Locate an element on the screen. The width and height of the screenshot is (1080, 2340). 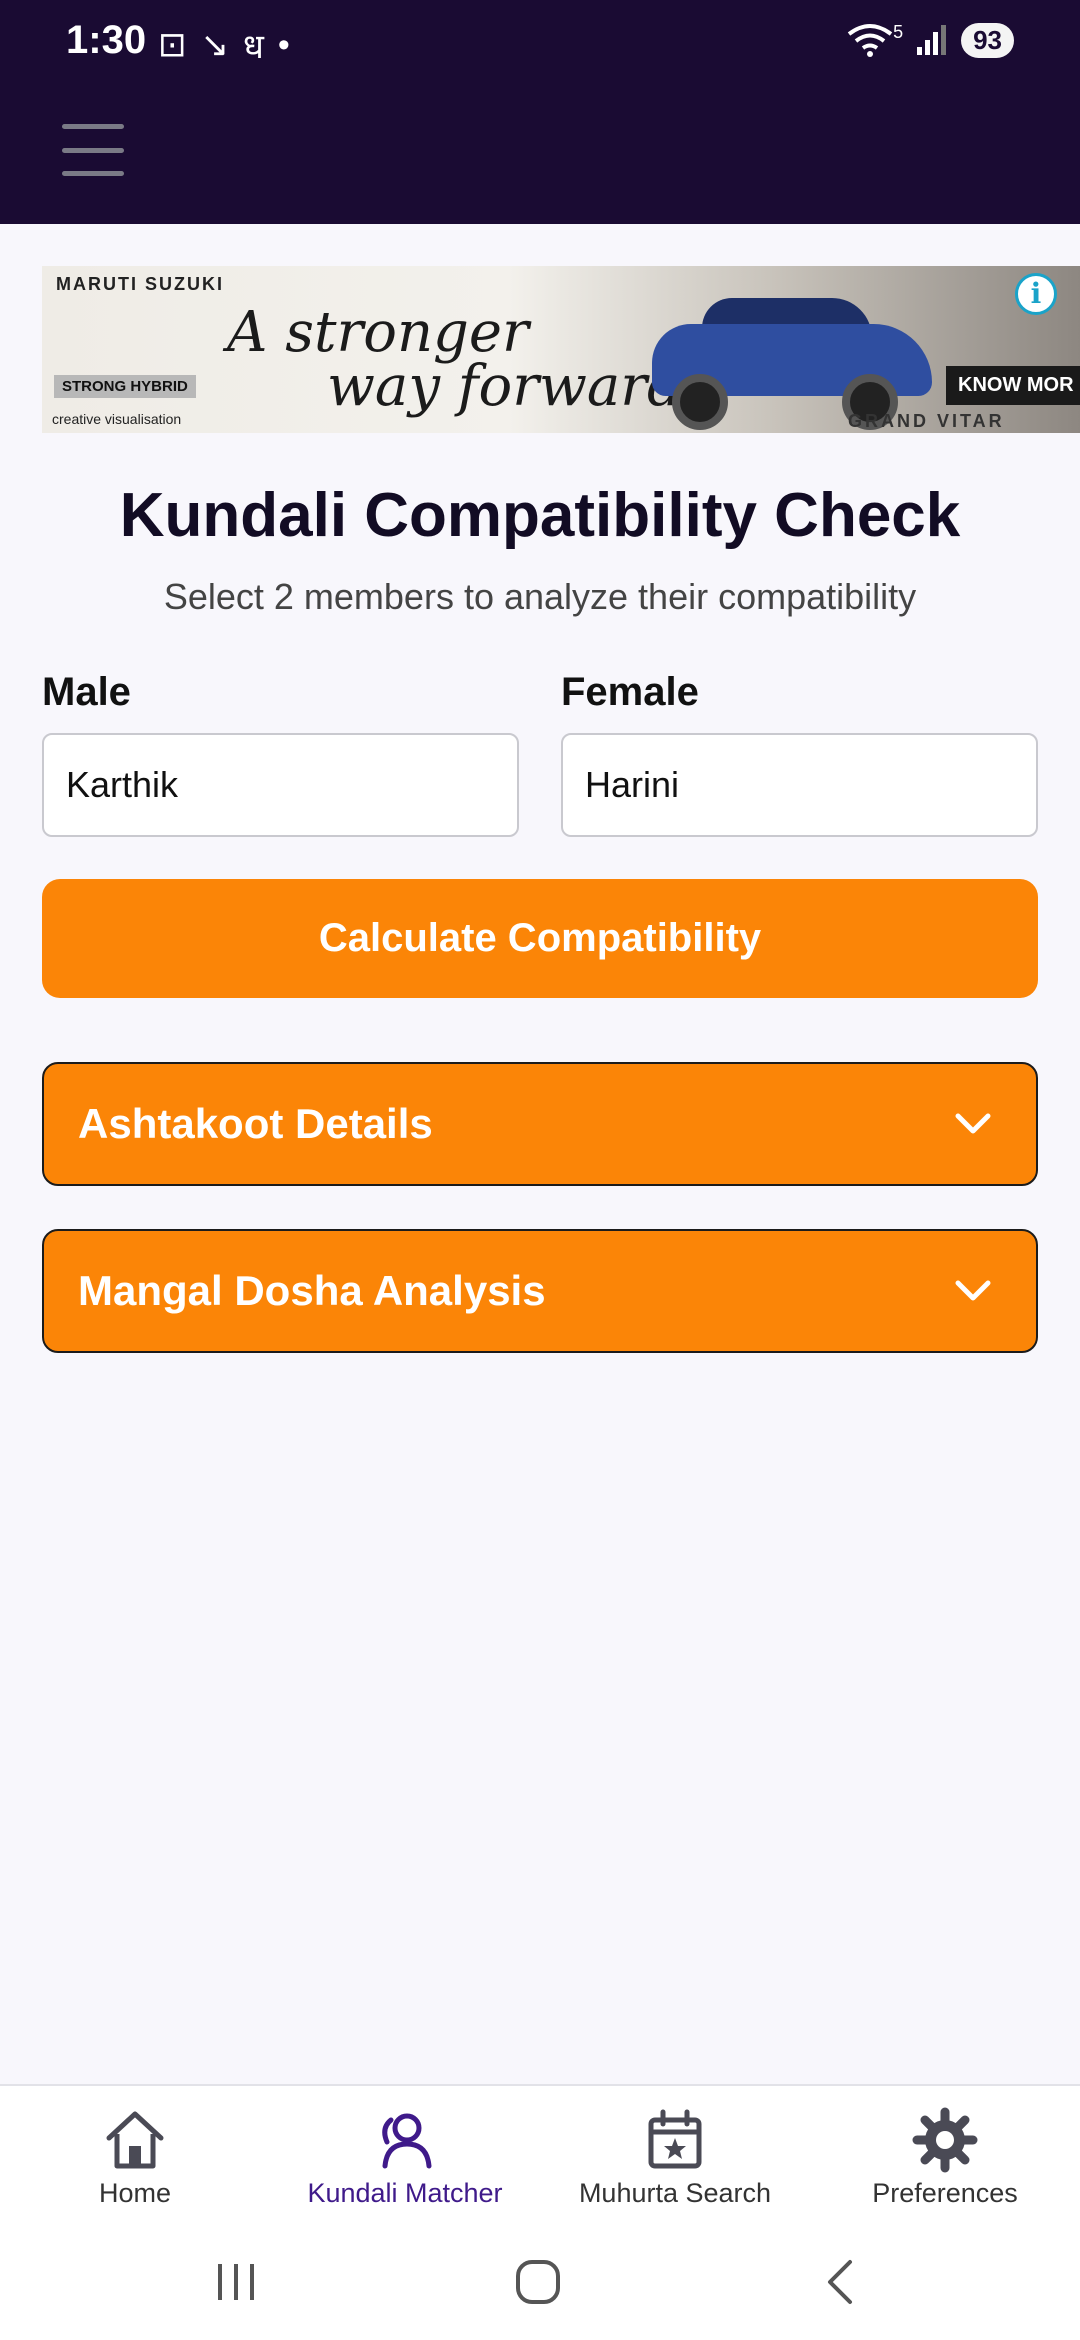
ad-headline-line2: way forward. is located at coordinates (514, 386).